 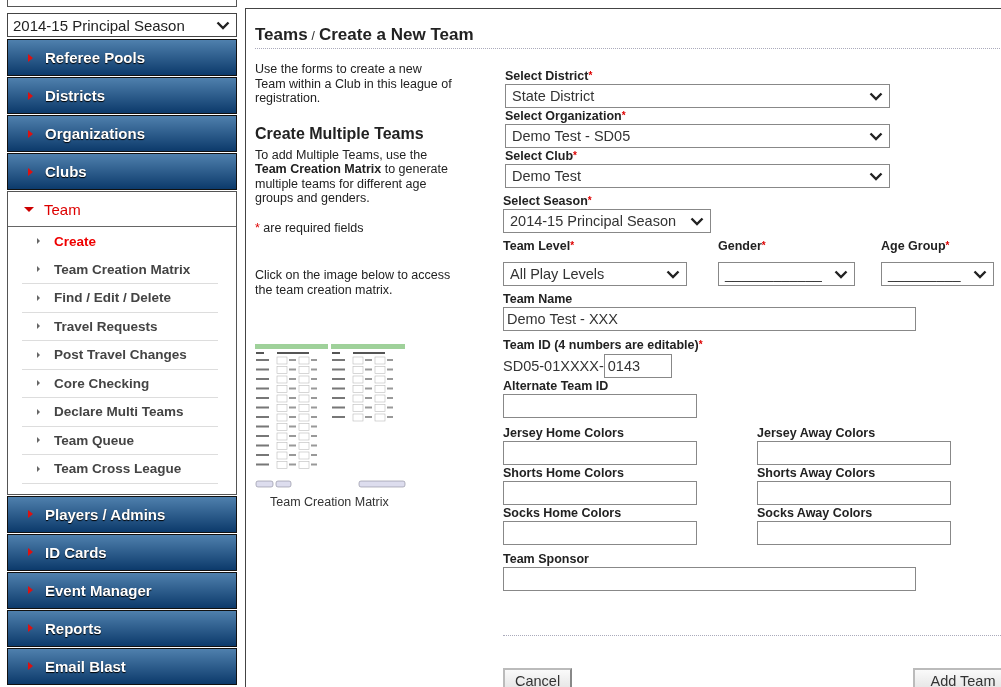 I want to click on field-label: Shorts Away Colors, so click(x=817, y=473).